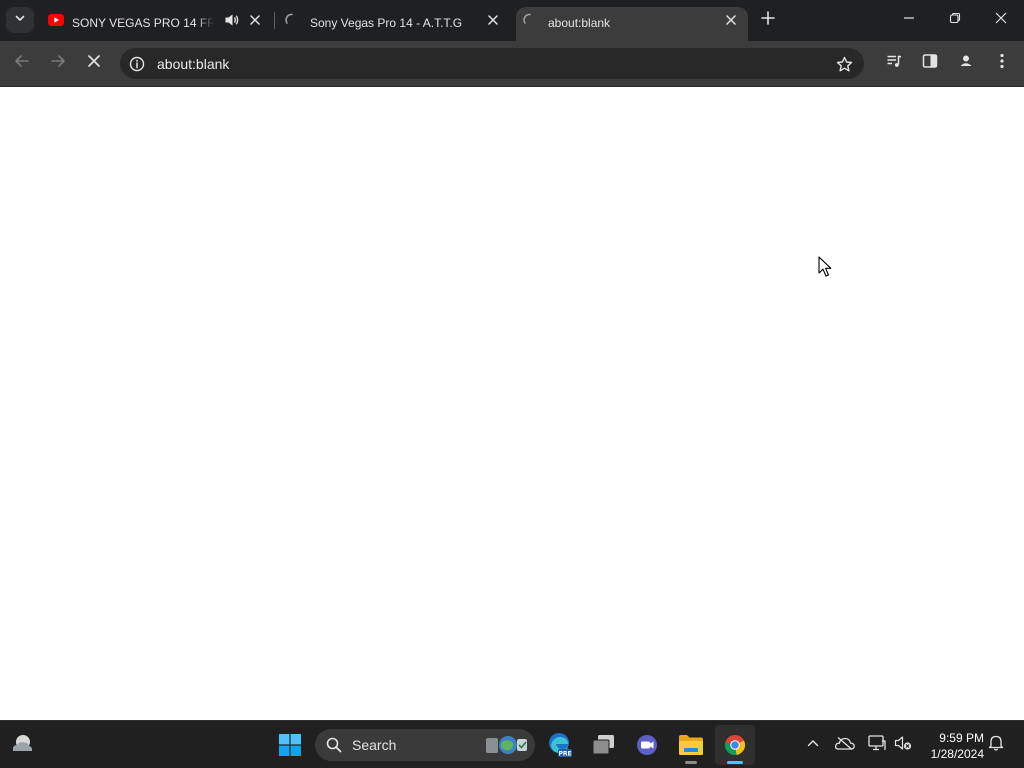 Image resolution: width=1024 pixels, height=768 pixels. Describe the element at coordinates (735, 762) in the screenshot. I see `active-indicator` at that location.